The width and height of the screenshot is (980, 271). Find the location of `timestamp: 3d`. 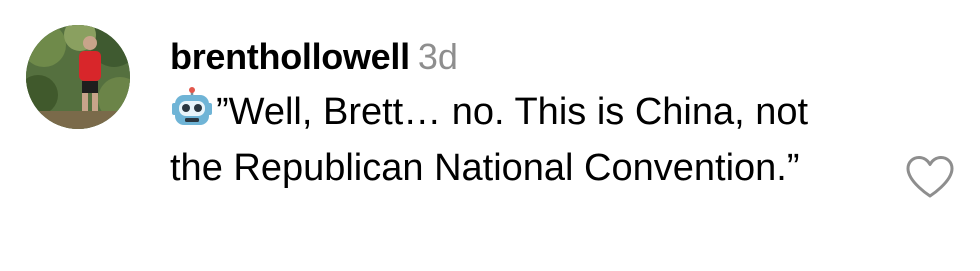

timestamp: 3d is located at coordinates (438, 56).